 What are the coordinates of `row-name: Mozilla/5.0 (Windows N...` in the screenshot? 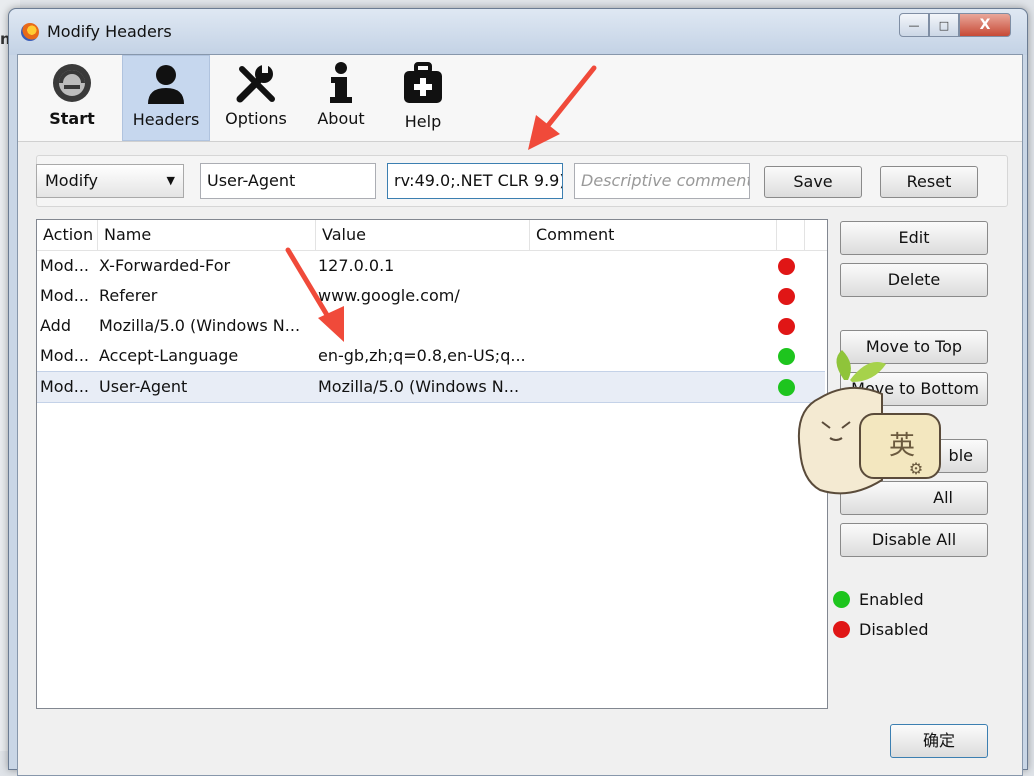 It's located at (200, 325).